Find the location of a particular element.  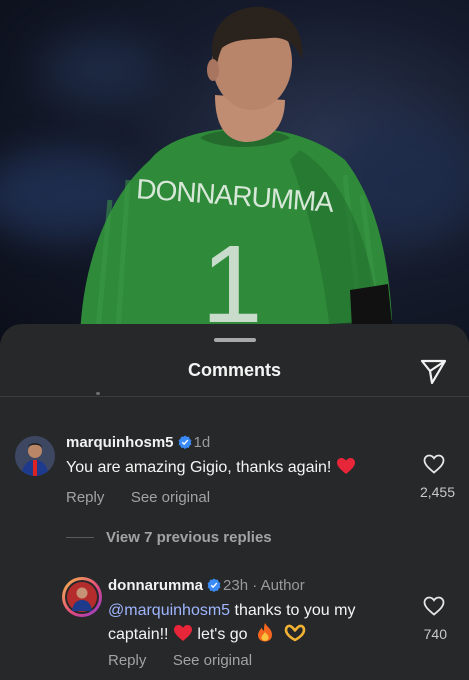

comment-actions: Reply See original is located at coordinates (138, 498).